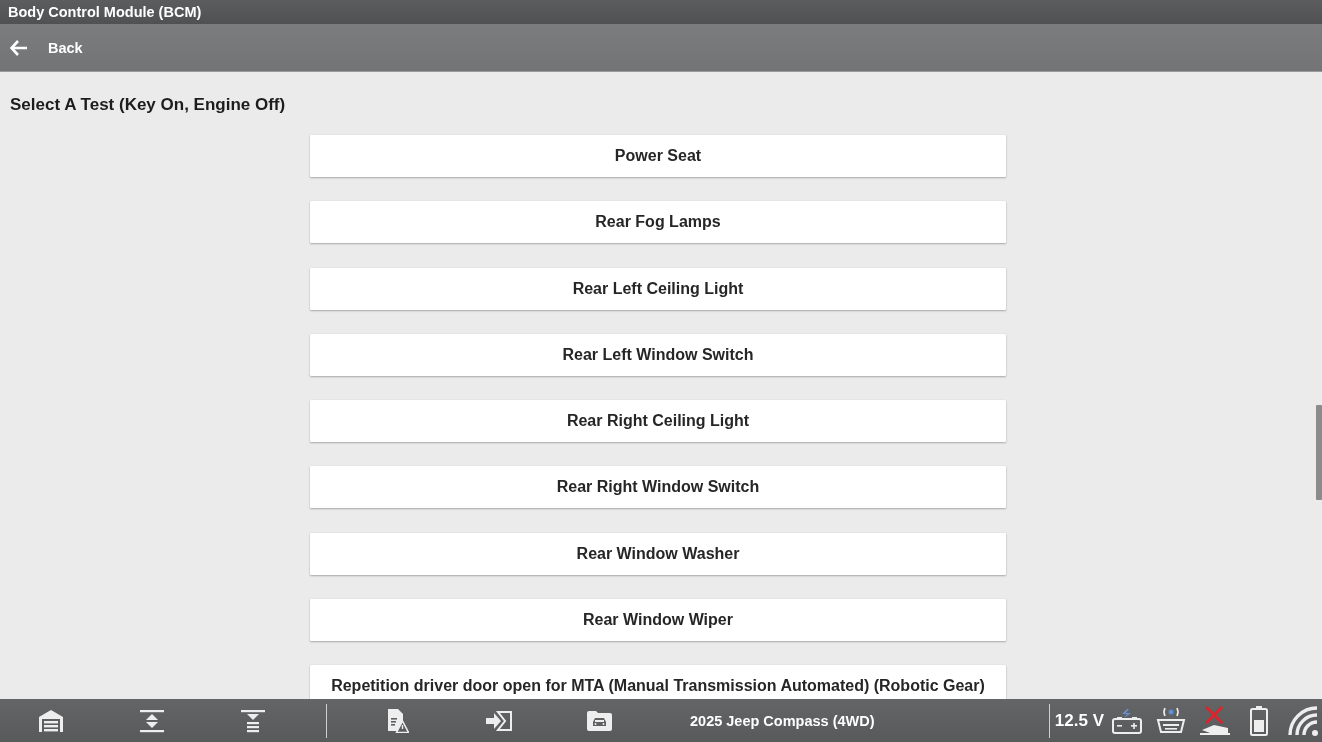 This screenshot has height=742, width=1322. What do you see at coordinates (397, 720) in the screenshot?
I see `document-warning-icon` at bounding box center [397, 720].